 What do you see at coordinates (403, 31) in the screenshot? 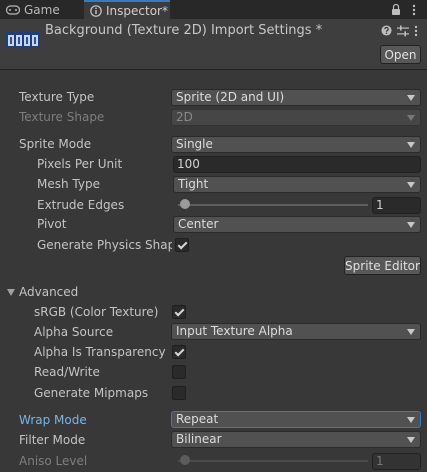
I see `preset-settings-icon` at bounding box center [403, 31].